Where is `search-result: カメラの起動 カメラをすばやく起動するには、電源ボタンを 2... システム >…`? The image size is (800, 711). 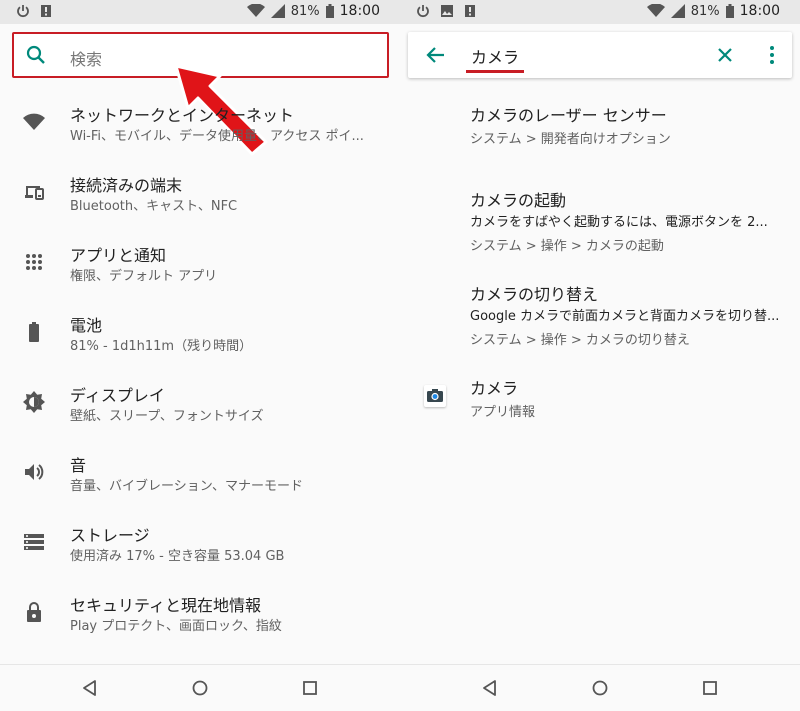 search-result: カメラの起動 カメラをすばやく起動するには、電源ボタンを 2... システム >… is located at coordinates (600, 234).